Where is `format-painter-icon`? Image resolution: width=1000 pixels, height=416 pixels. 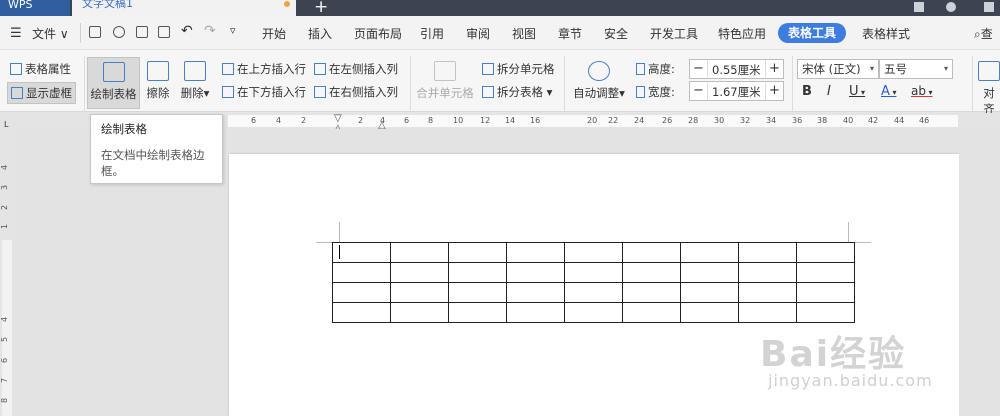 format-painter-icon is located at coordinates (119, 32).